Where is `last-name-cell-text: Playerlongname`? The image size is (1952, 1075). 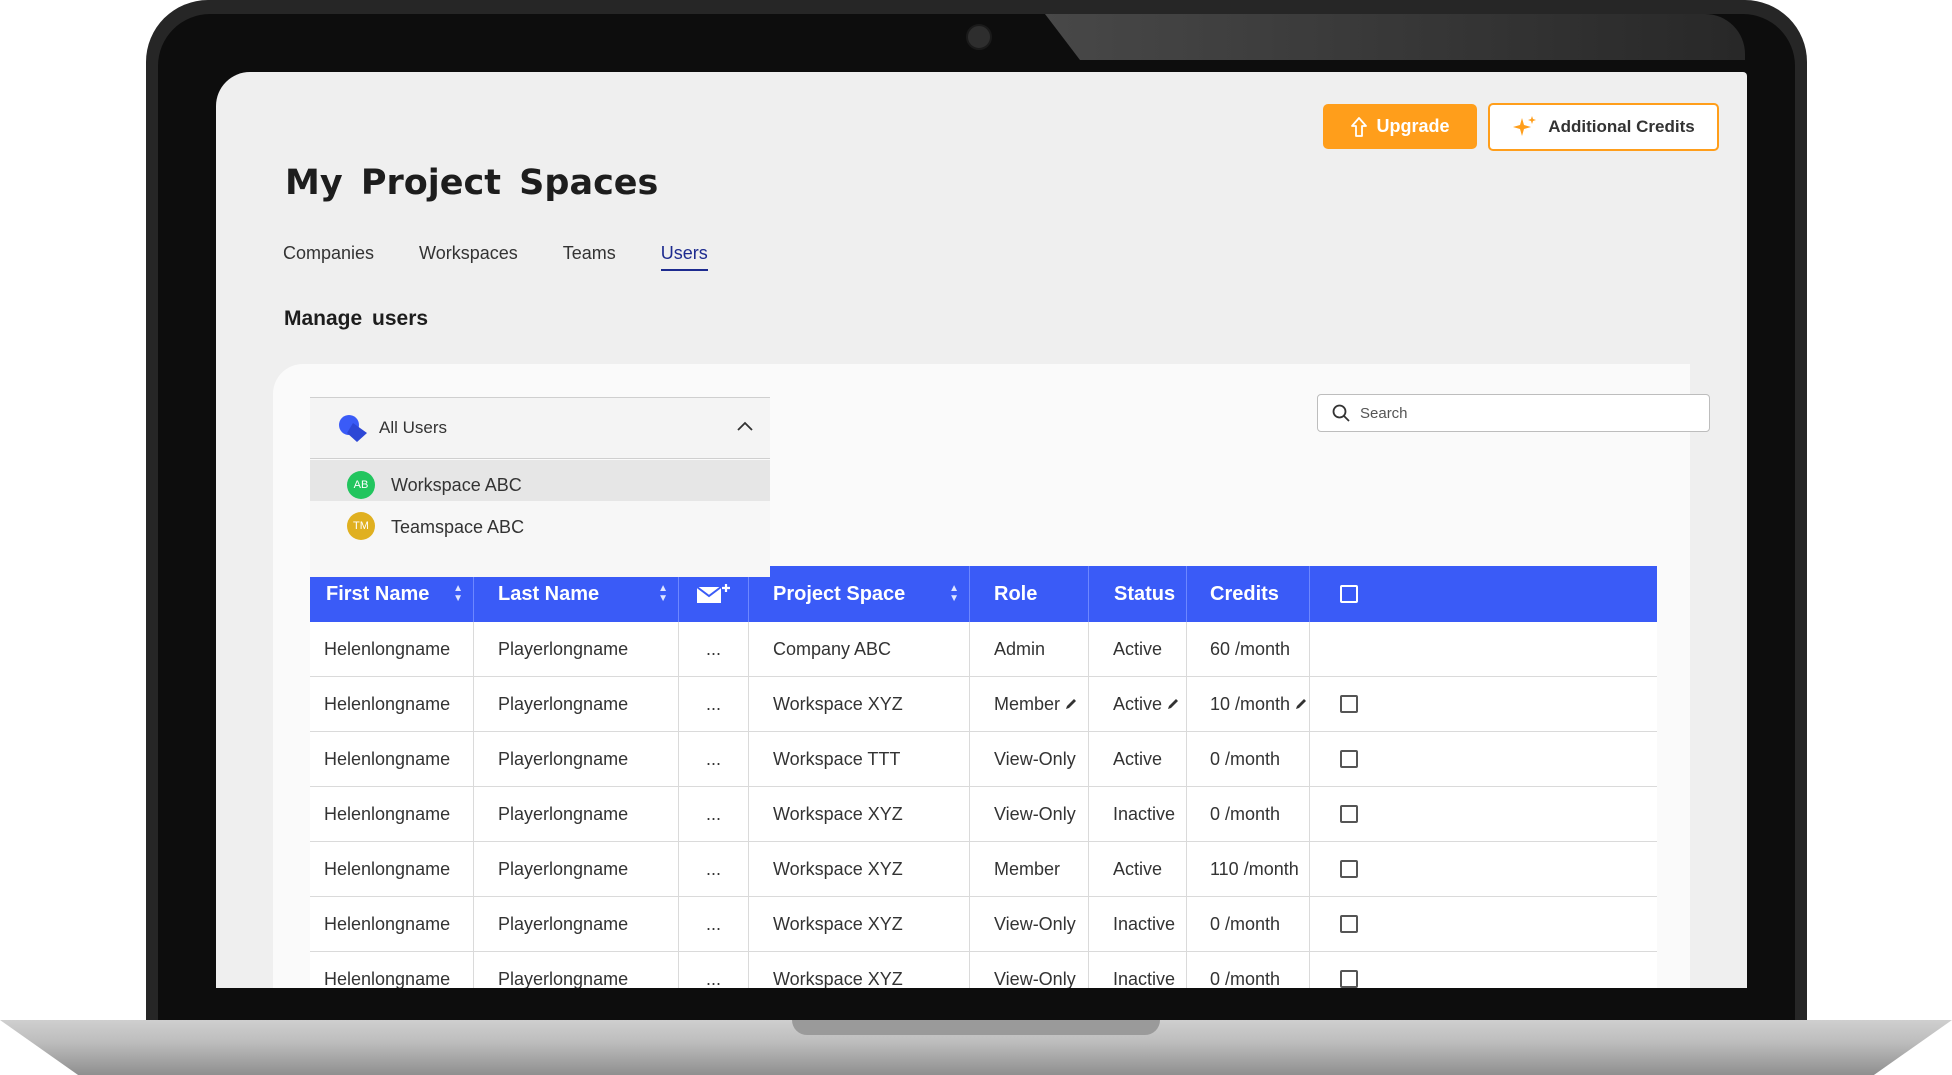
last-name-cell-text: Playerlongname is located at coordinates (563, 813).